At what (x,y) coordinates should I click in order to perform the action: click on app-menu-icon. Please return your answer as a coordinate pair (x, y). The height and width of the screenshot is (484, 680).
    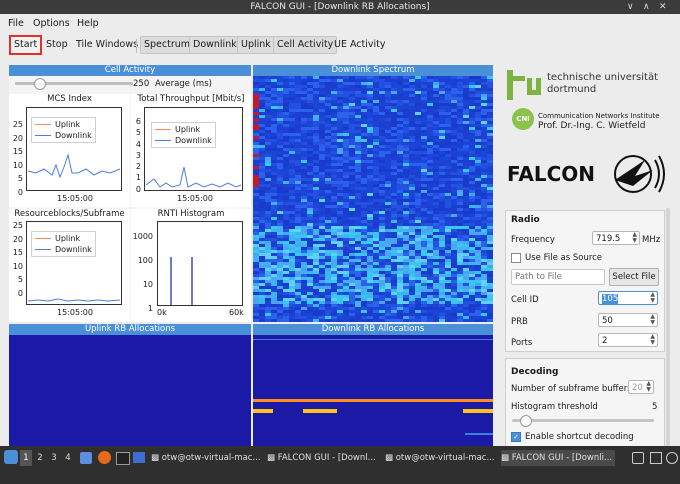
    Looking at the image, I should click on (11, 457).